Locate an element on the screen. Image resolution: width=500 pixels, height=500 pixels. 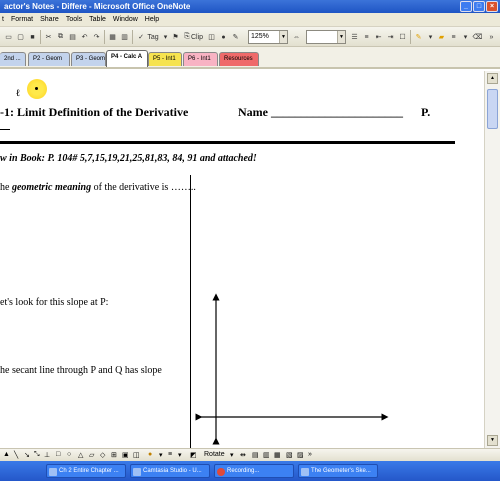
cut-icon: ✂ is located at coordinates (48, 37).